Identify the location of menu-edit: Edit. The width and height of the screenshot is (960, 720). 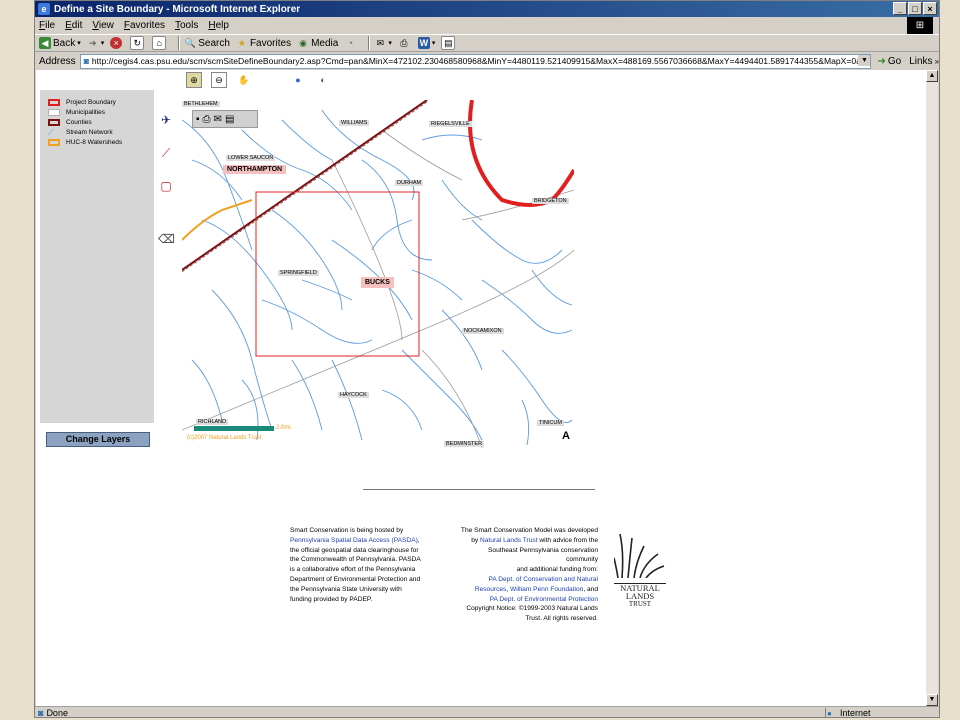
(73, 25).